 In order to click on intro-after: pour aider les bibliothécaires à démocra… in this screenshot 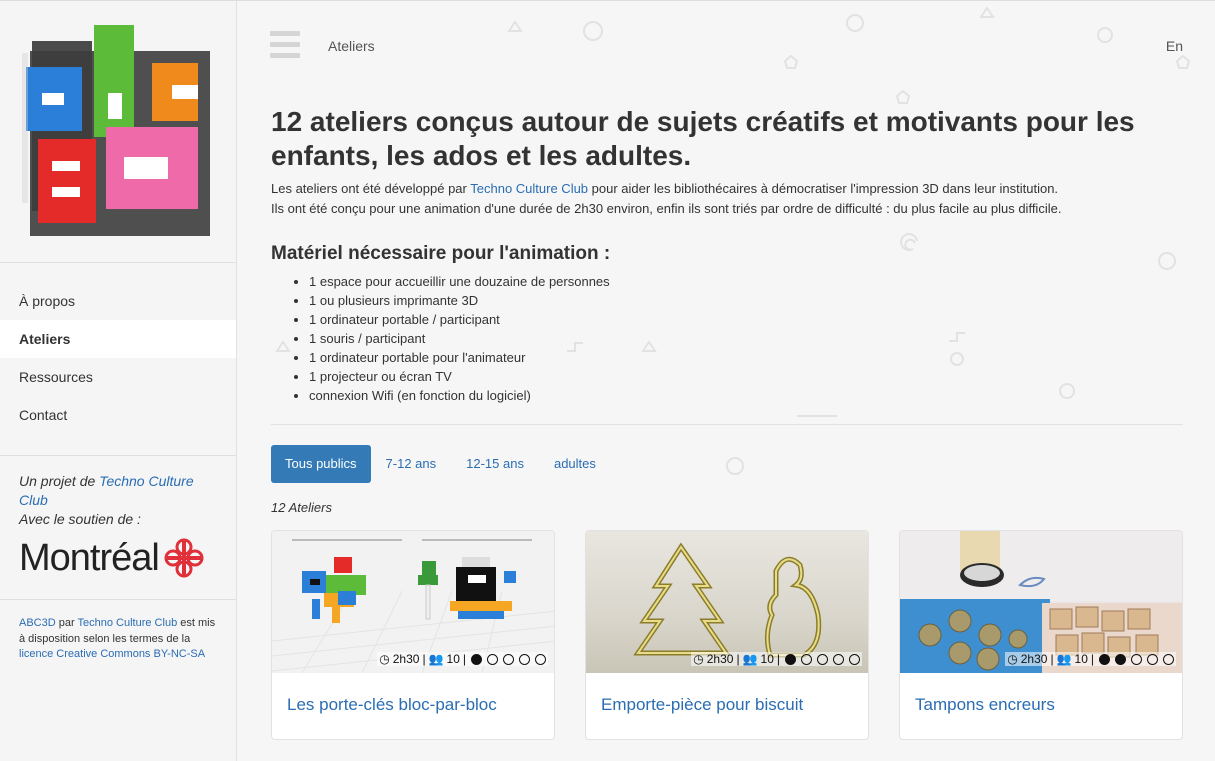, I will do `click(825, 188)`.